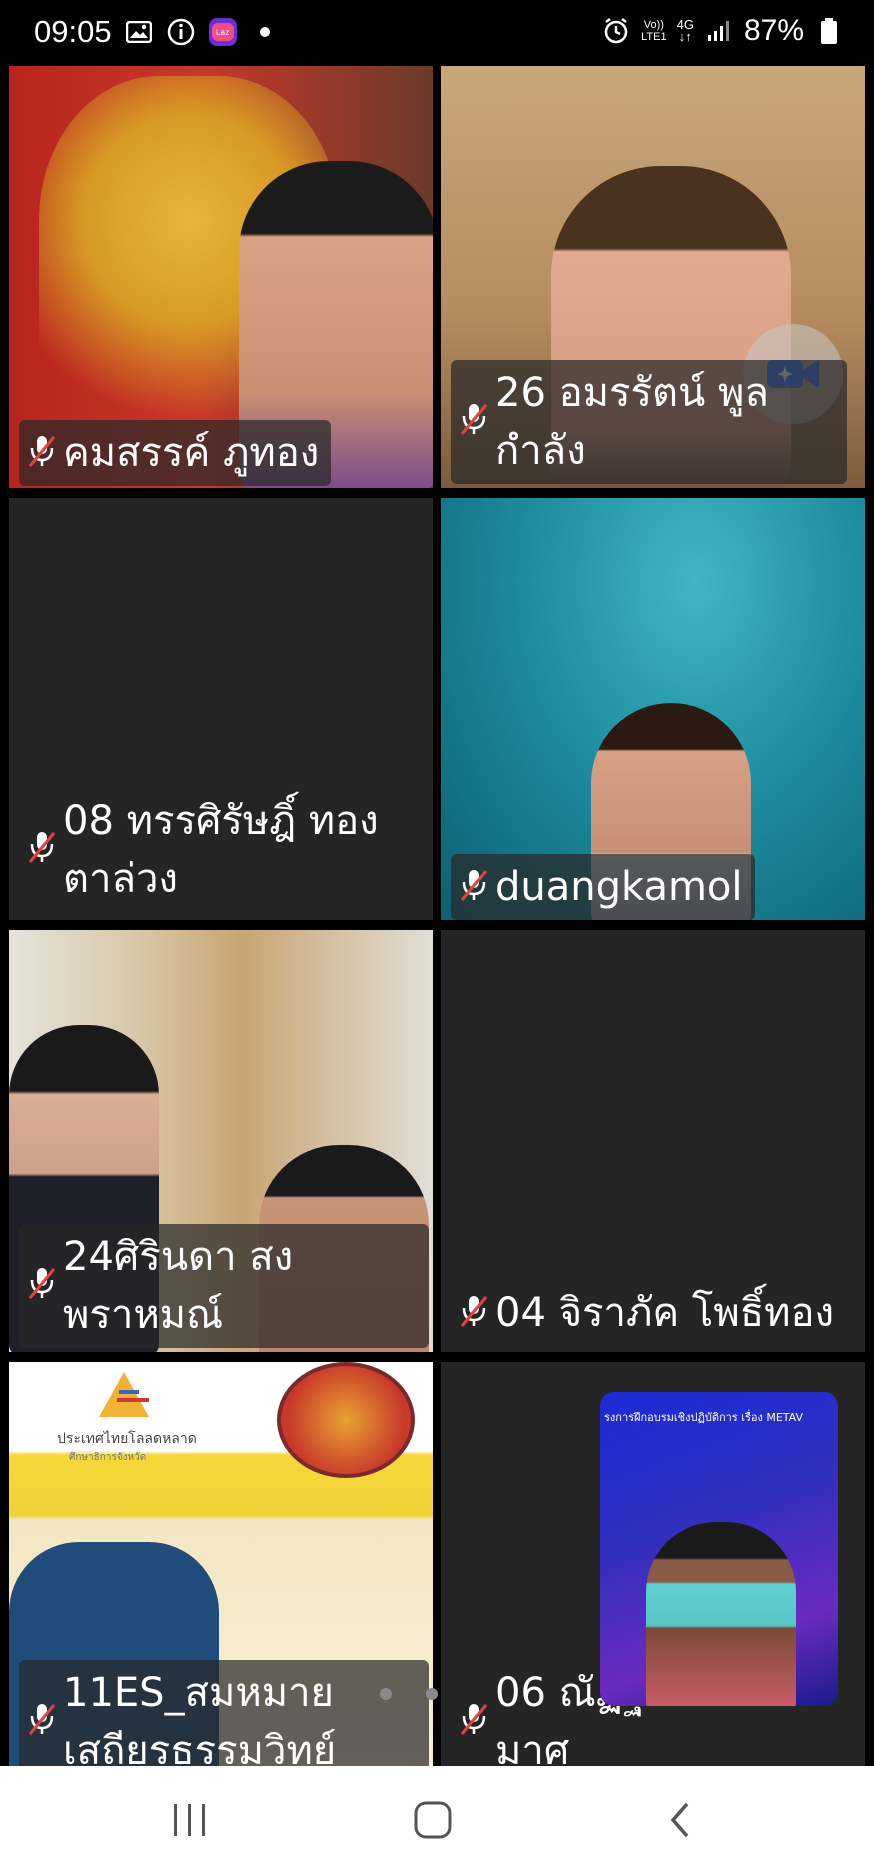 The image size is (874, 1874). What do you see at coordinates (654, 37) in the screenshot?
I see `lte-label: LTE1` at bounding box center [654, 37].